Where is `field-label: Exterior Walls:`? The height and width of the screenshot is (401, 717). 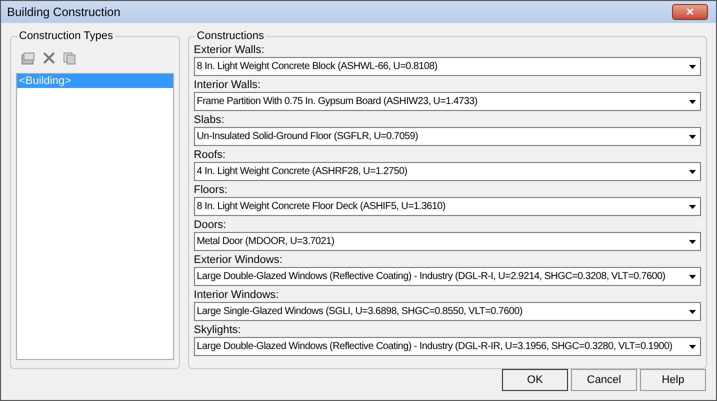
field-label: Exterior Walls: is located at coordinates (230, 50).